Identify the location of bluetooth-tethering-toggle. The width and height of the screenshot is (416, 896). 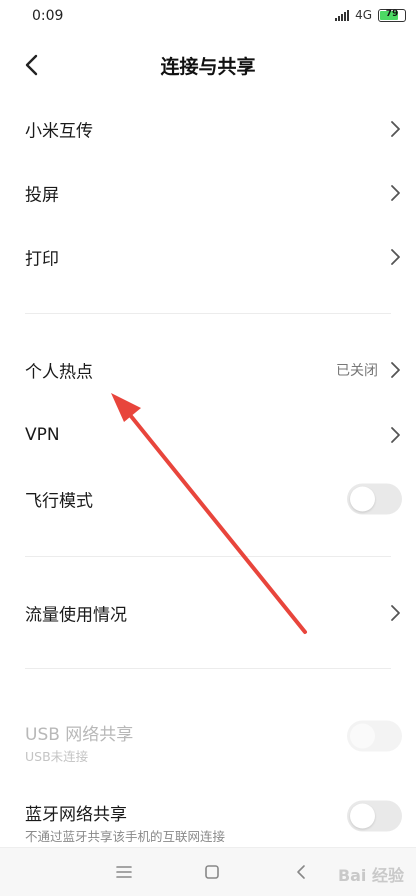
(374, 816).